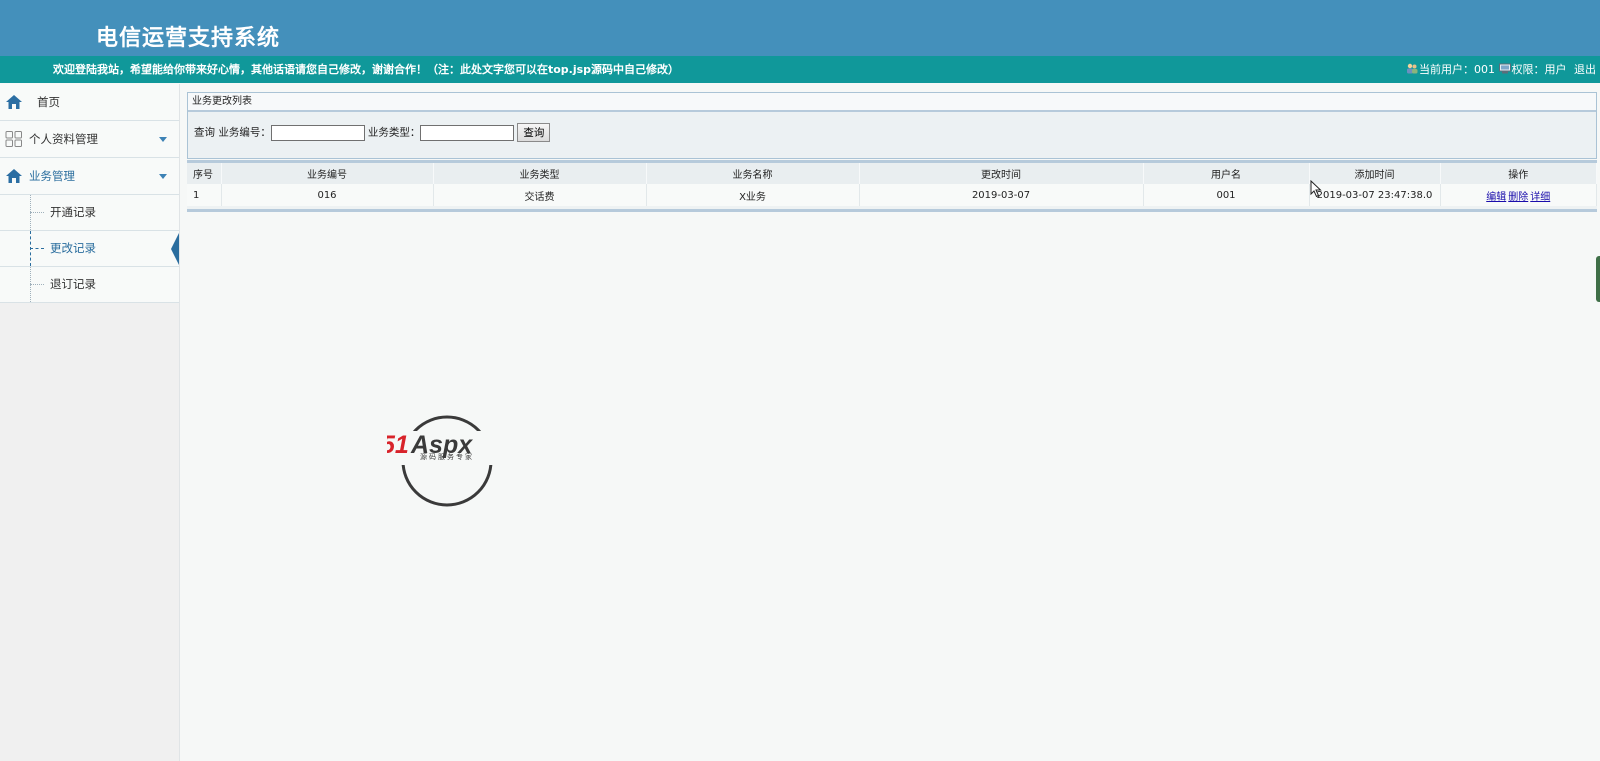  What do you see at coordinates (327, 195) in the screenshot?
I see `cell-business-code: 016` at bounding box center [327, 195].